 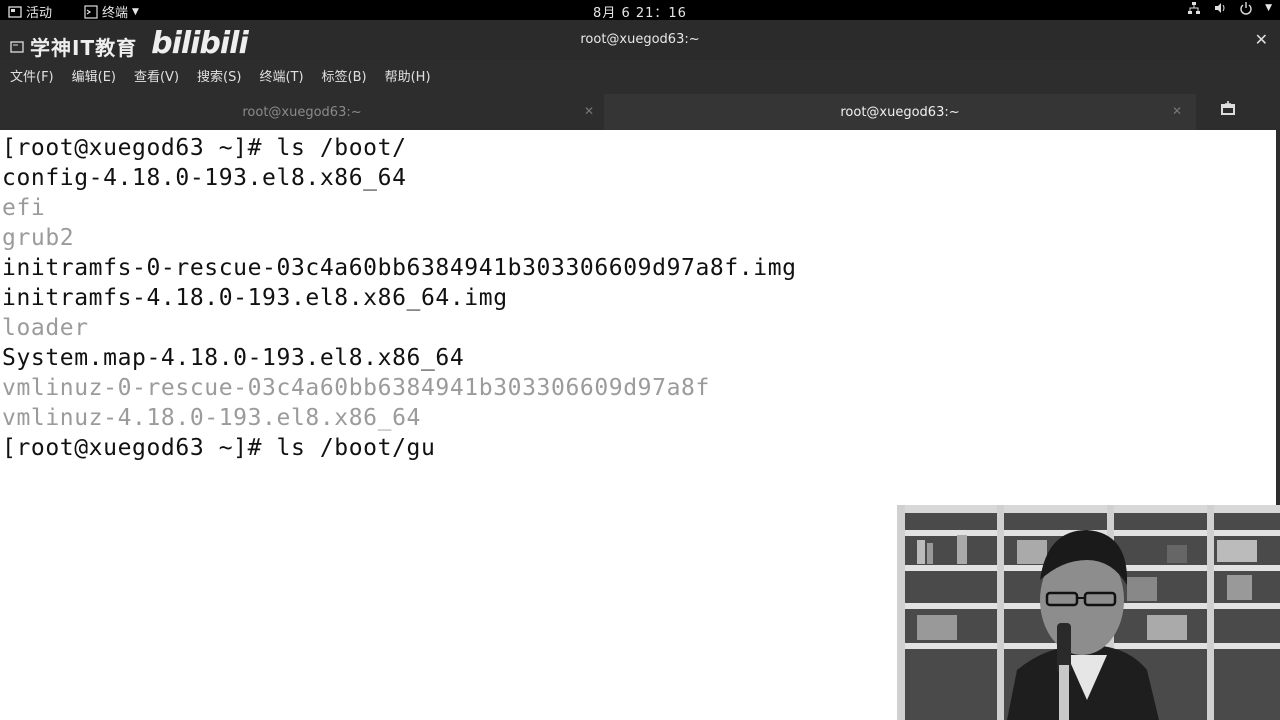 I want to click on tab-bar: root@xuegod63:~ ✕ root@xuegod63:~ ✕, so click(x=640, y=110).